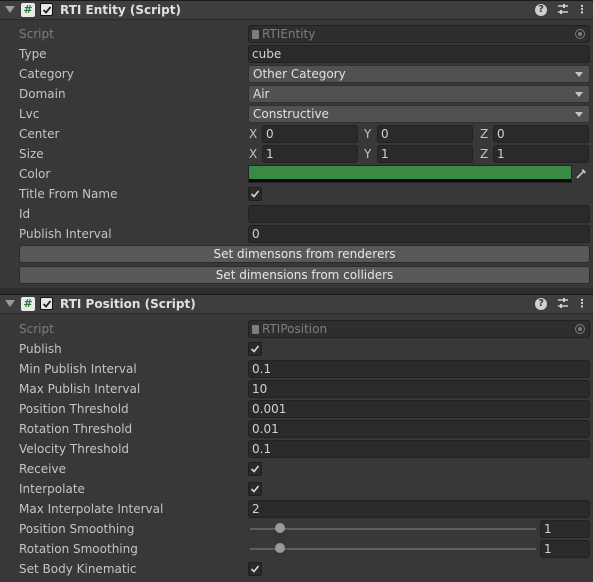 The width and height of the screenshot is (593, 582). What do you see at coordinates (253, 154) in the screenshot?
I see `size-x-label: X` at bounding box center [253, 154].